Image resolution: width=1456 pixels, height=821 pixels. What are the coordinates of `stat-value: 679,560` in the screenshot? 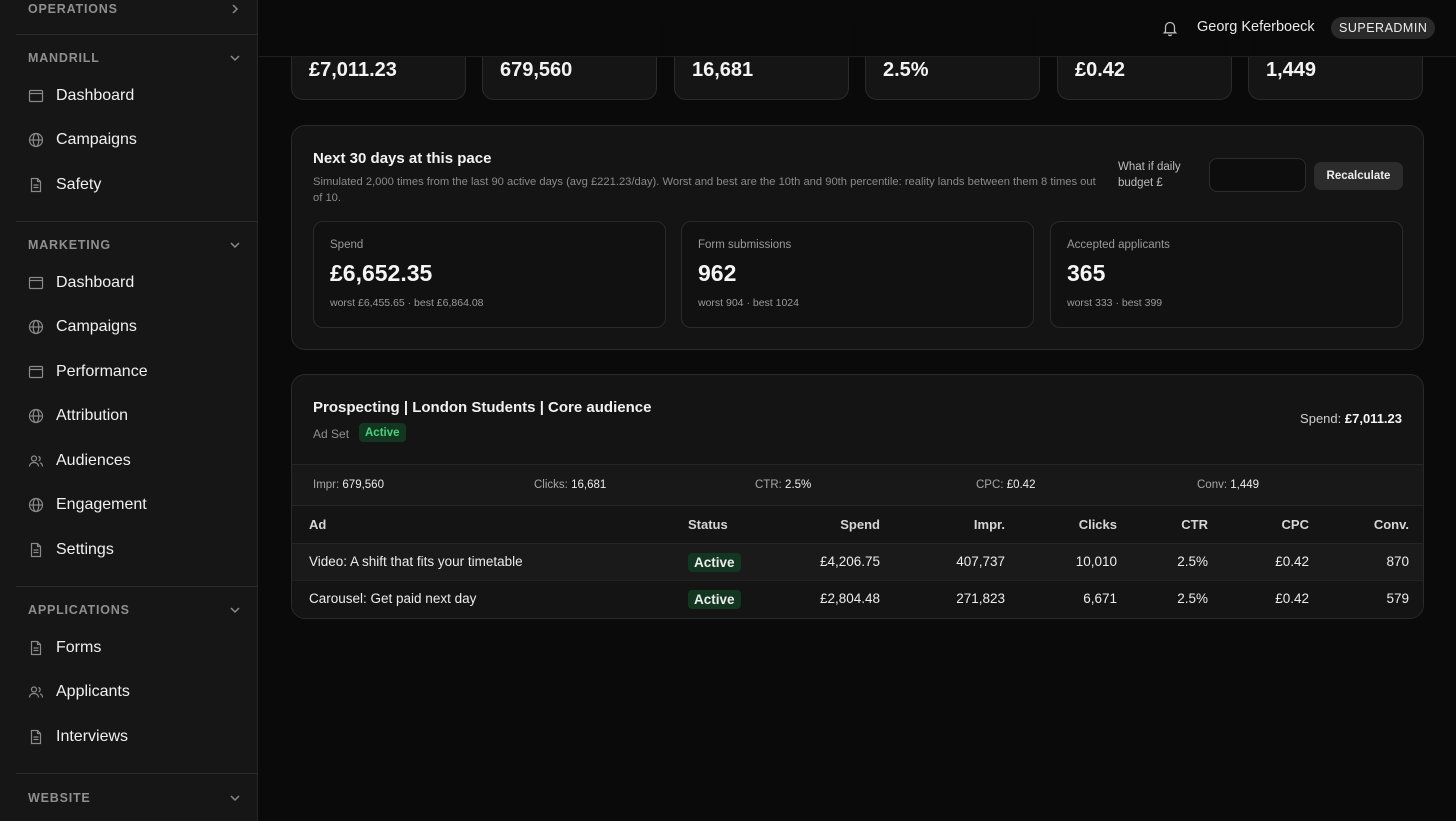 It's located at (536, 70).